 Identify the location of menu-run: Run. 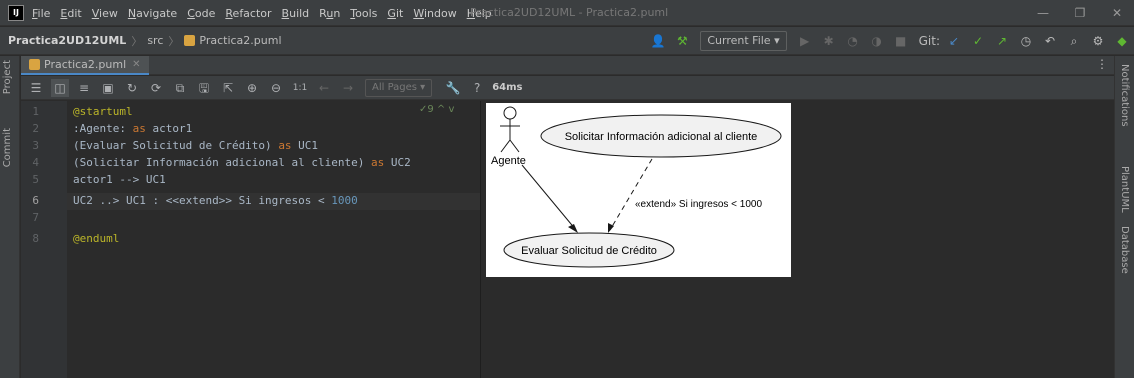
(329, 13).